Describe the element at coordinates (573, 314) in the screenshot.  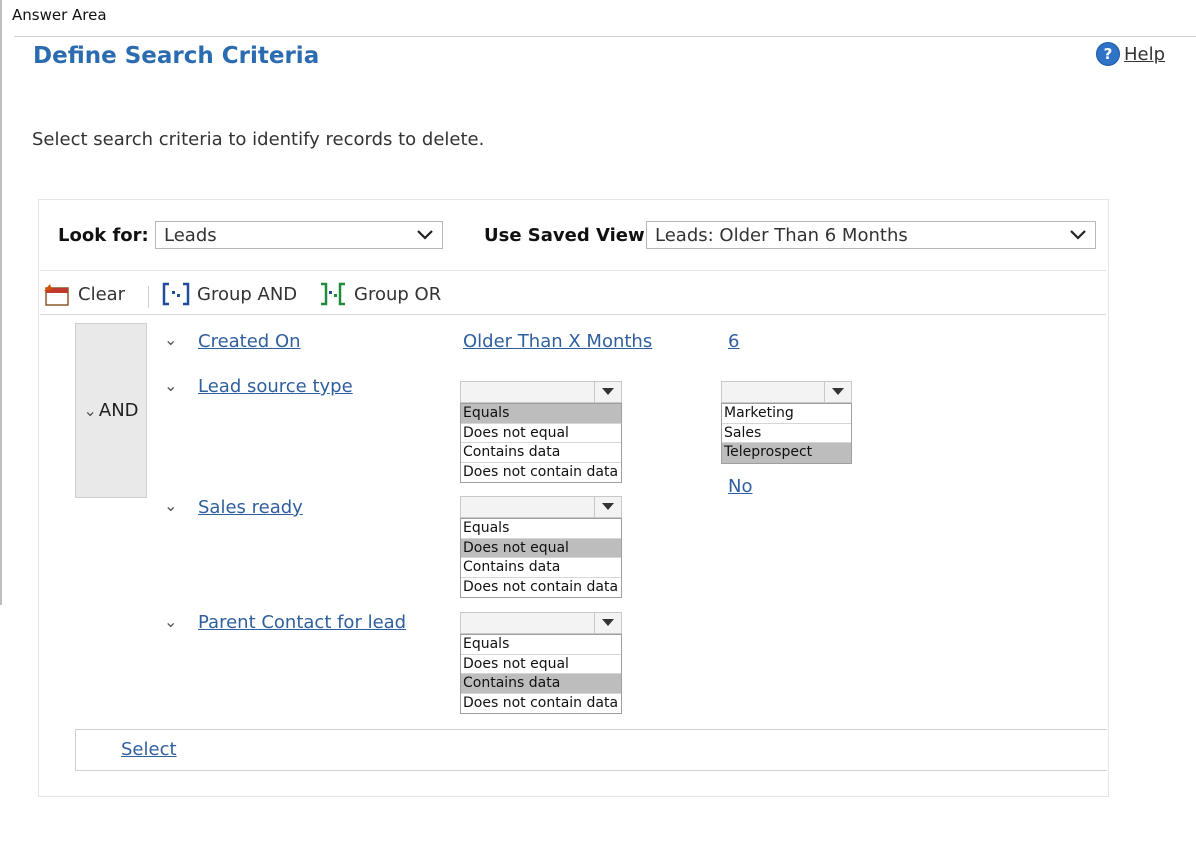
I see `toolbar-bottom-divider` at that location.